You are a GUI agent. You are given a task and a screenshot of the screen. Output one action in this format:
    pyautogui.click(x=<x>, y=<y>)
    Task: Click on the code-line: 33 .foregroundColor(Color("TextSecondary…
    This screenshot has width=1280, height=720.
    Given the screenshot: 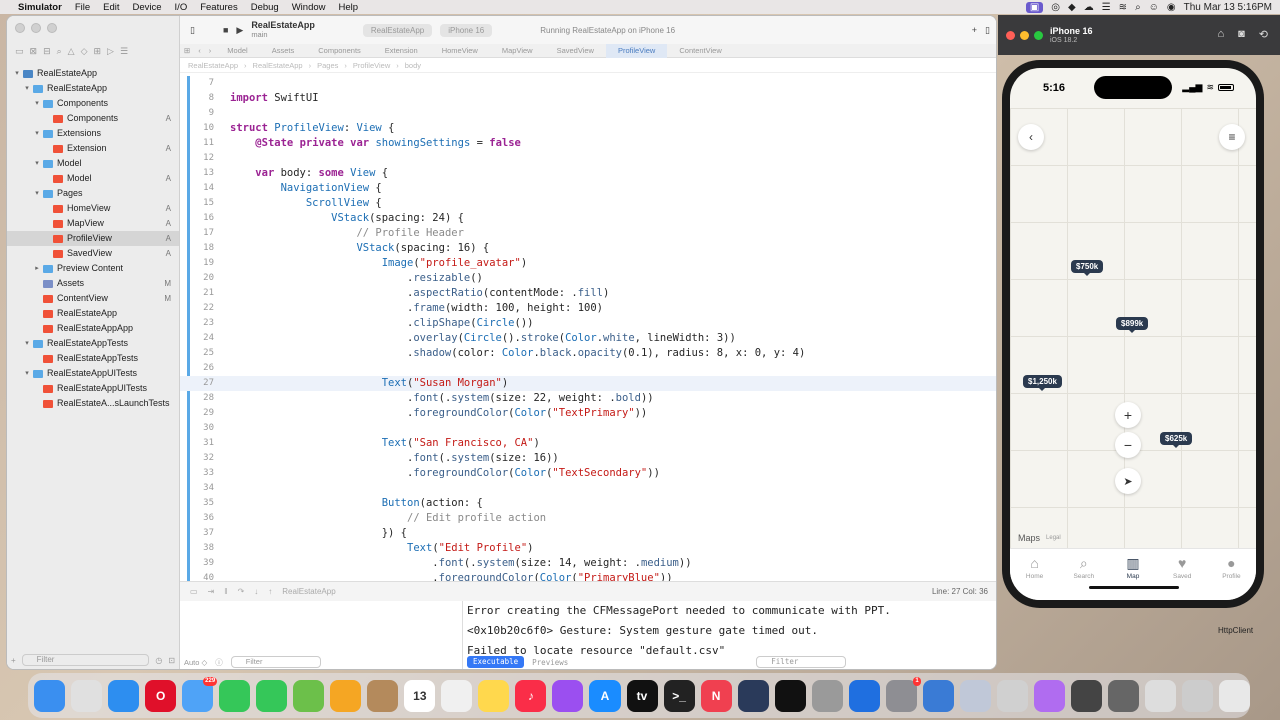 What is the action you would take?
    pyautogui.click(x=588, y=473)
    